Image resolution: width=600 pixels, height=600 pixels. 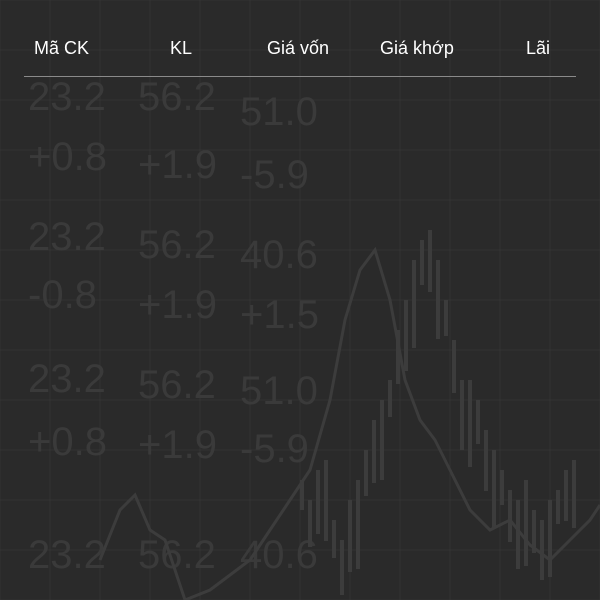 I want to click on column-header-volume: KL, so click(x=181, y=48).